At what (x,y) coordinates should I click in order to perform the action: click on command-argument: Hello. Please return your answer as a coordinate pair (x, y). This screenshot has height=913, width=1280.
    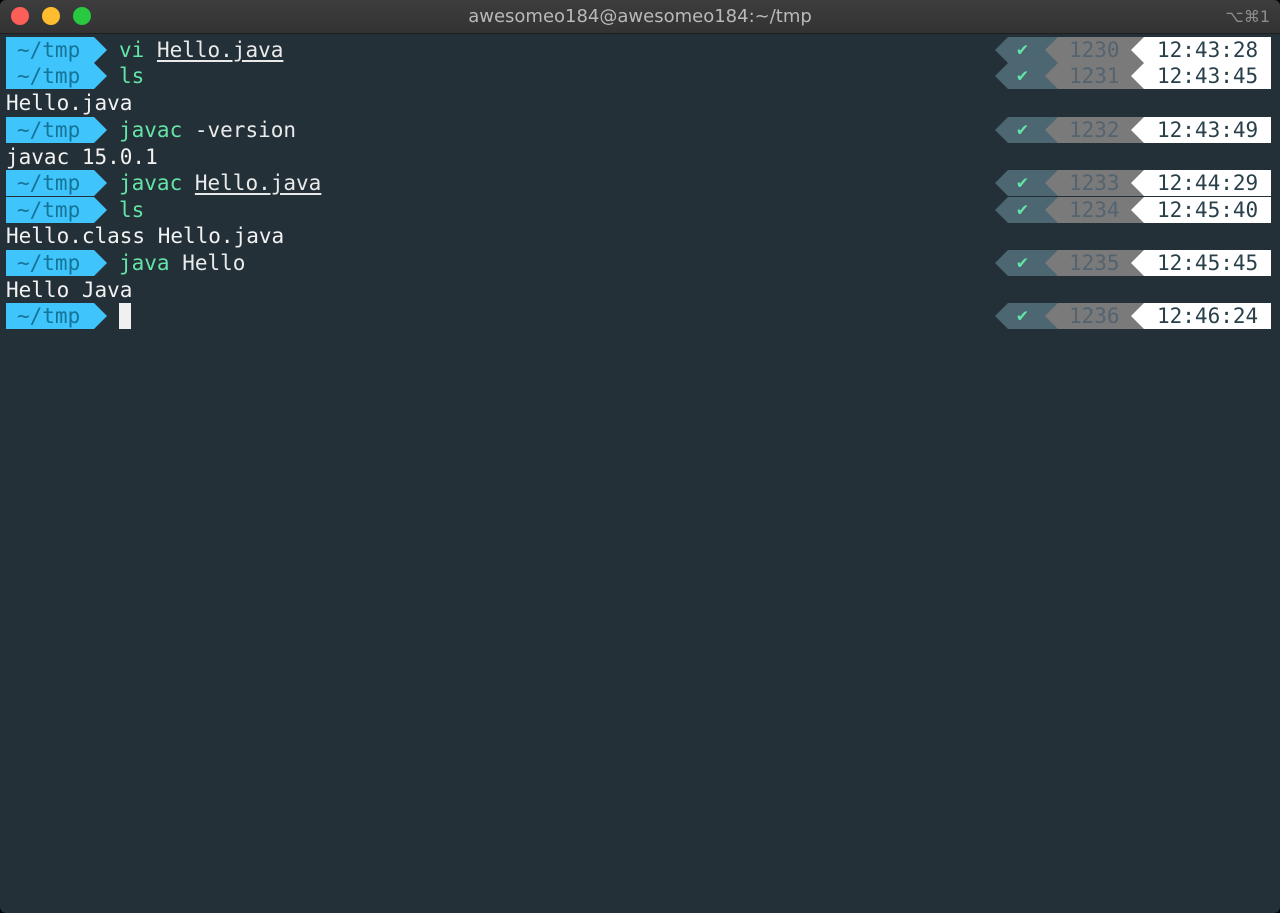
    Looking at the image, I should click on (214, 263).